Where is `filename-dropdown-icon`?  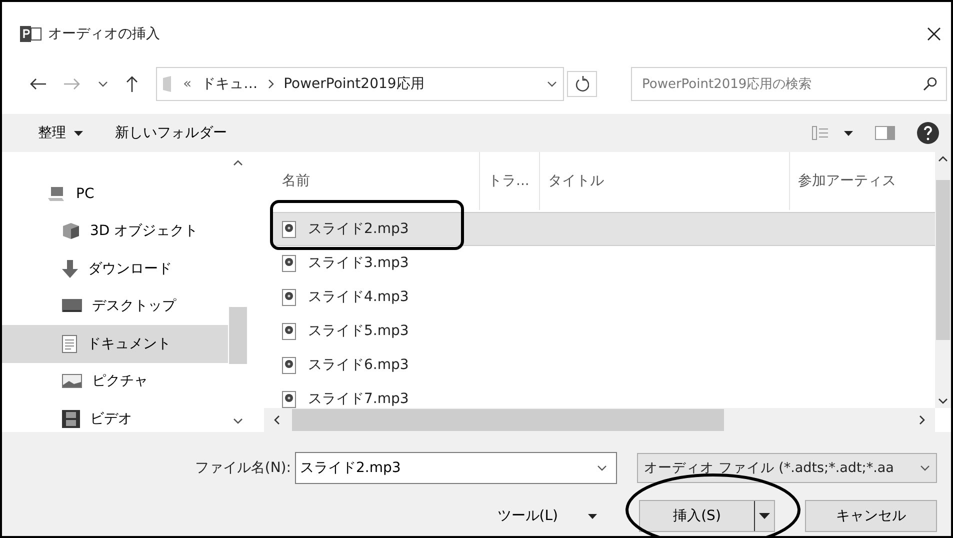
filename-dropdown-icon is located at coordinates (602, 468).